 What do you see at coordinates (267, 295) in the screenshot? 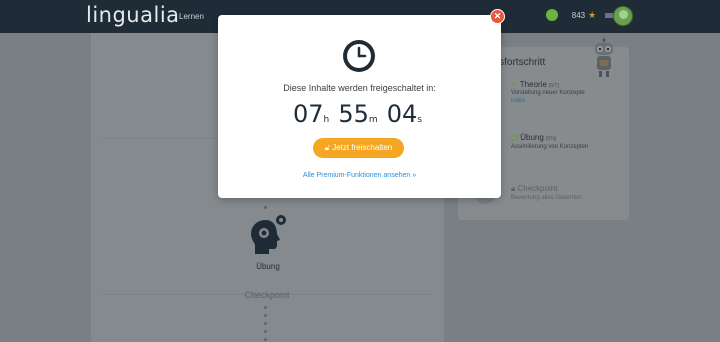
I see `checkpoint-label: Checkpoint` at bounding box center [267, 295].